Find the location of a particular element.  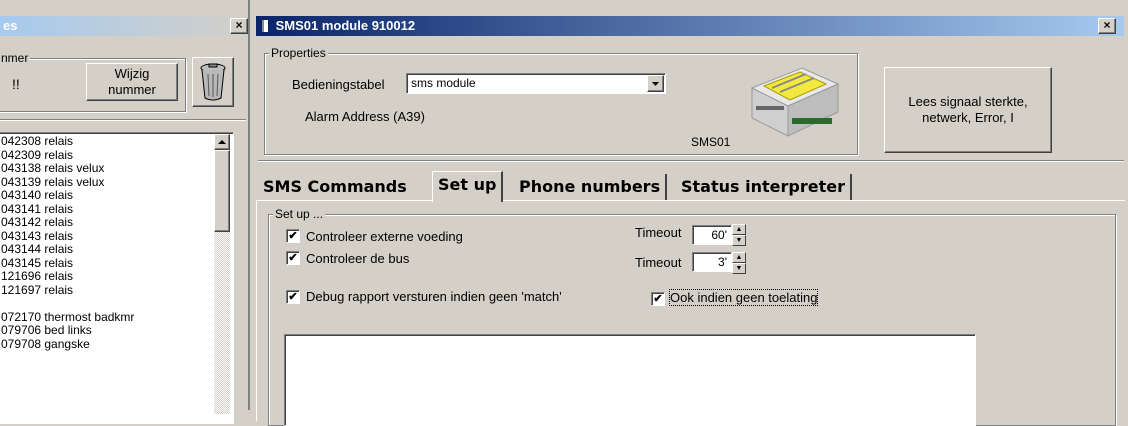

wijzig-nummer-button: Wijzig nummer is located at coordinates (132, 82).